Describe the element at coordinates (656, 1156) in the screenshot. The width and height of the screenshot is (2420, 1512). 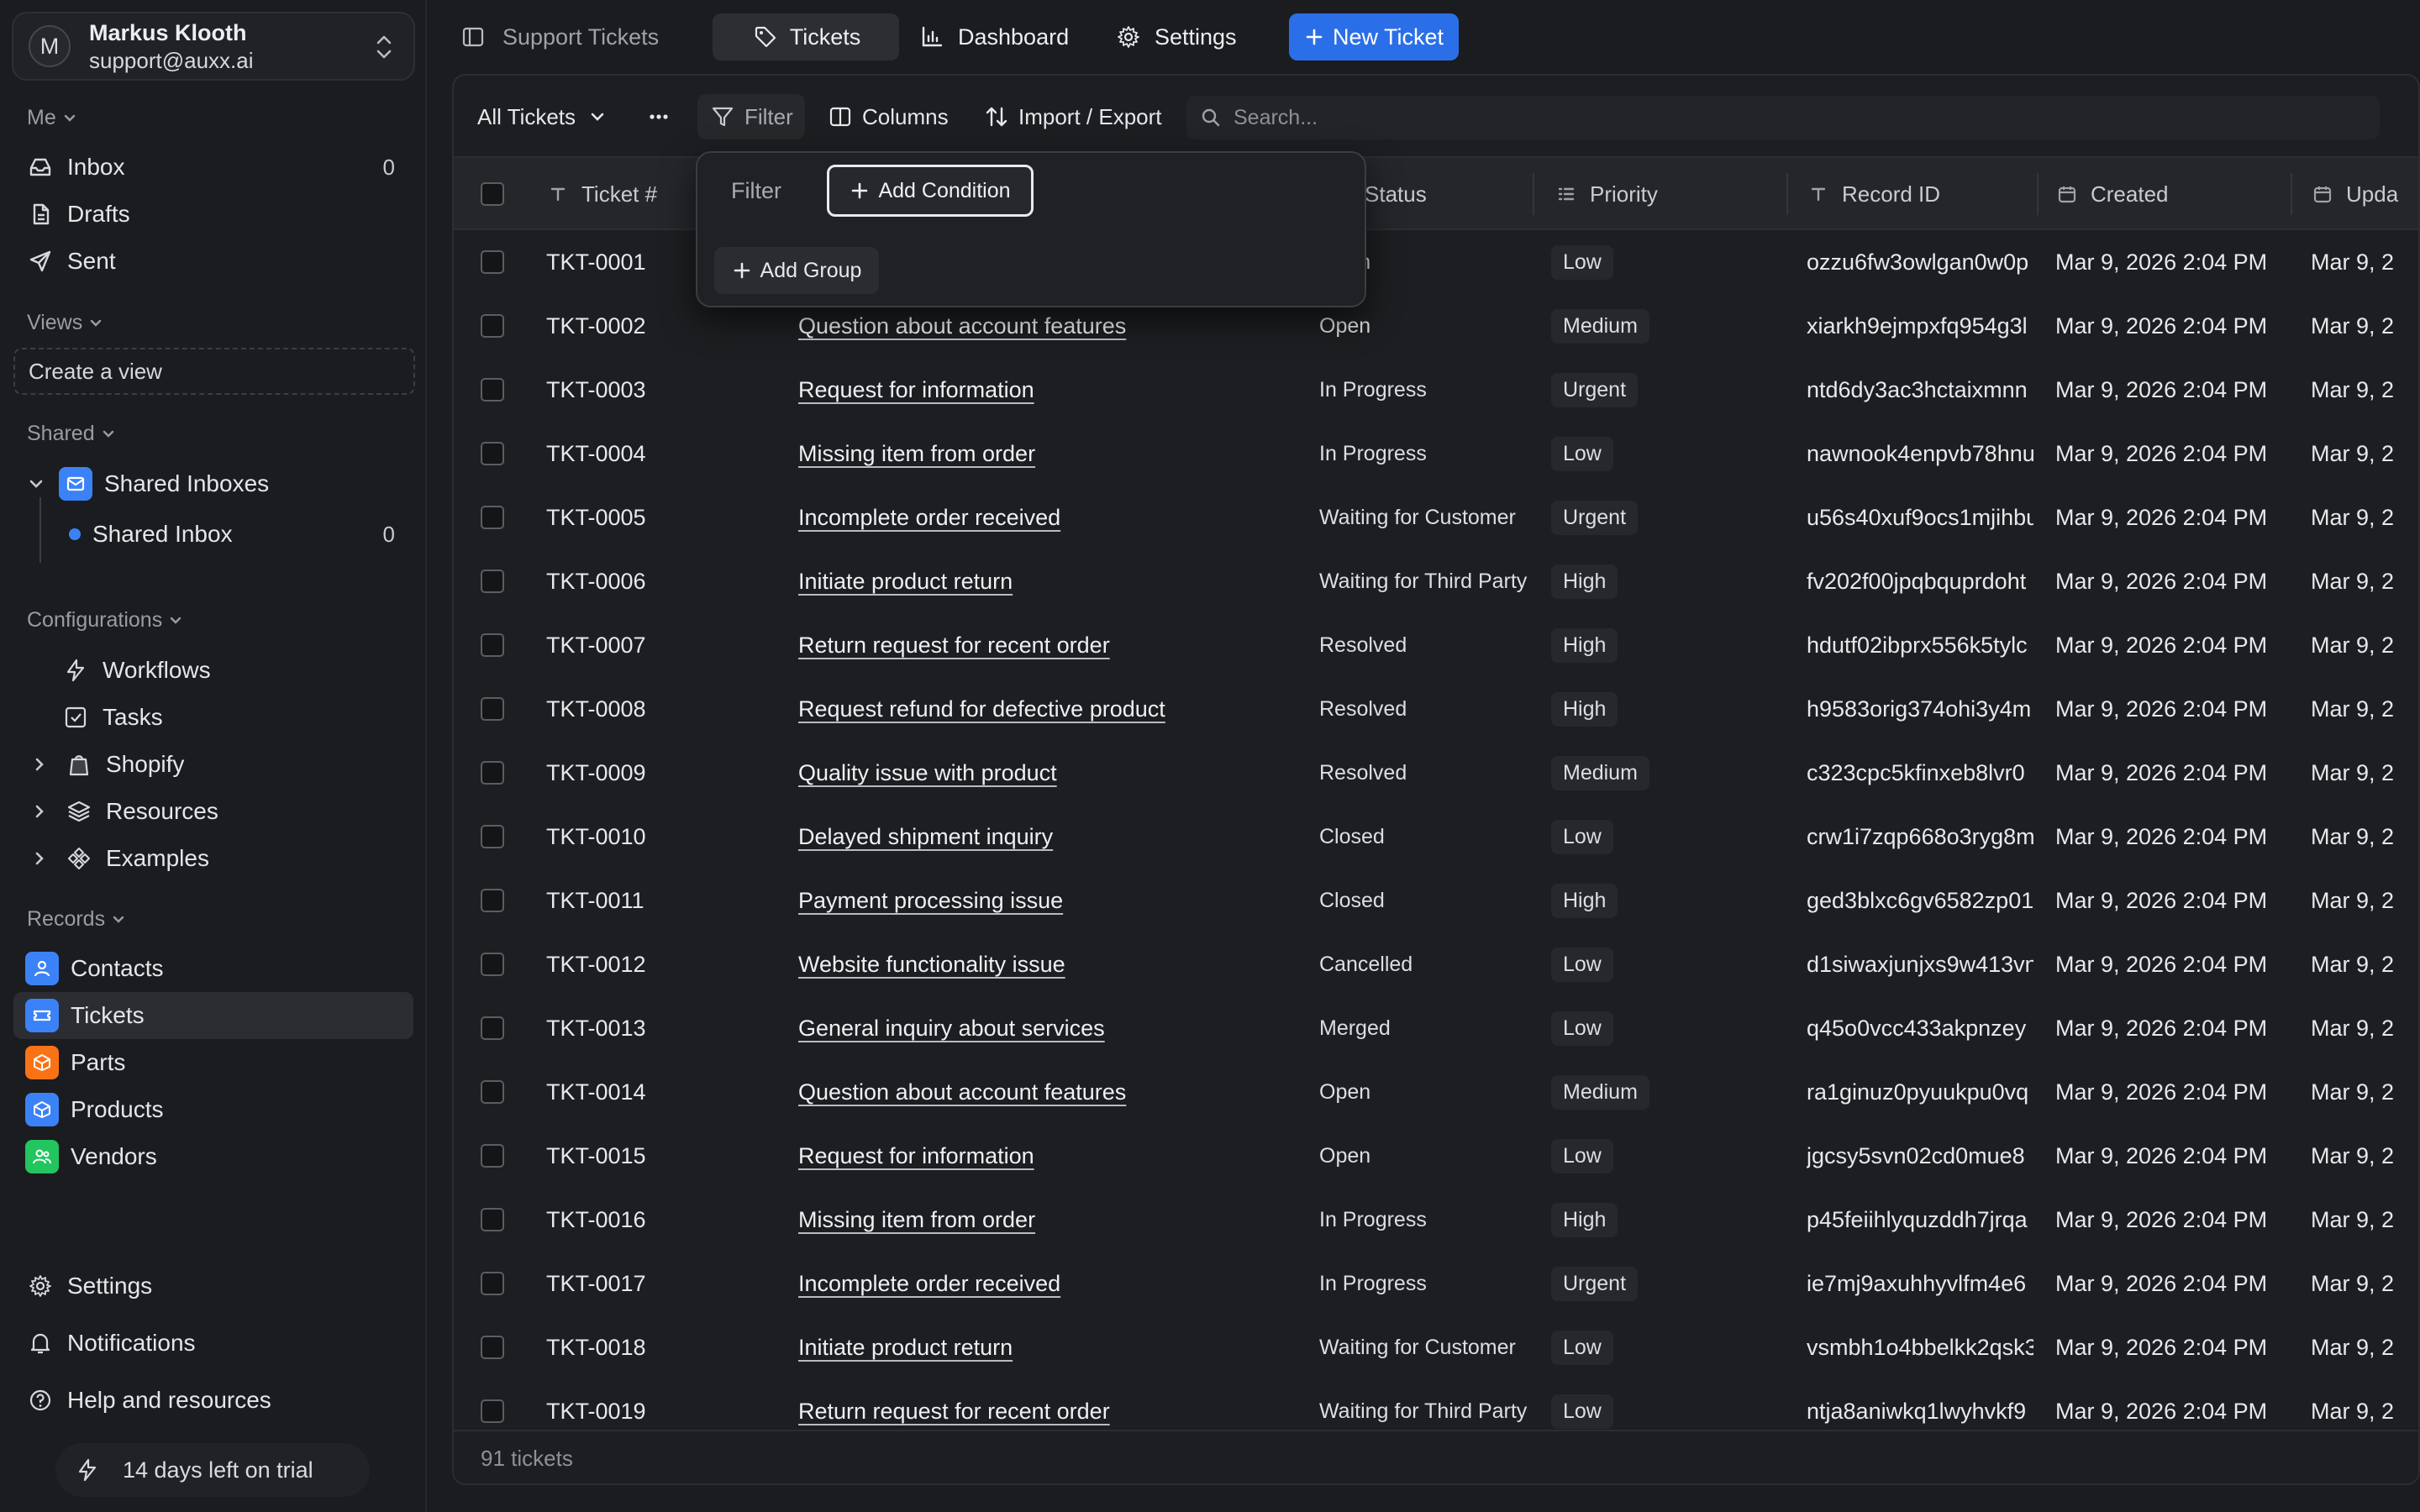
I see `ticket-number: TKT-0015` at that location.